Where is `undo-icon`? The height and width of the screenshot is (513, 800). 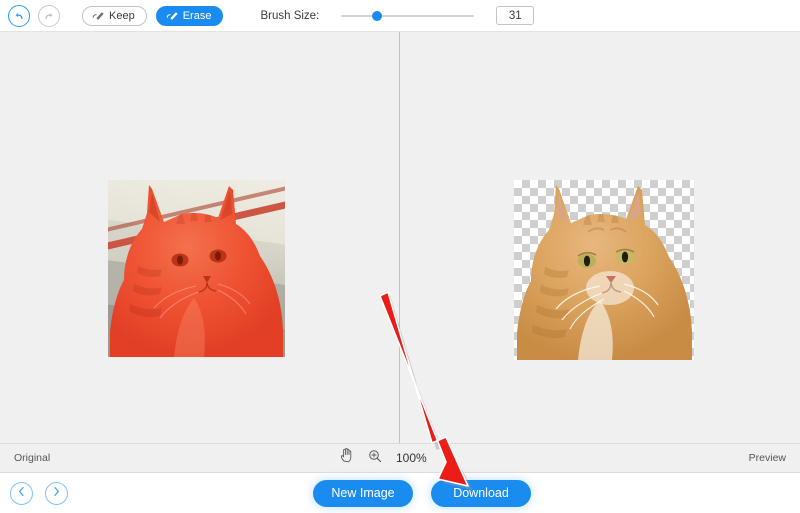 undo-icon is located at coordinates (19, 16).